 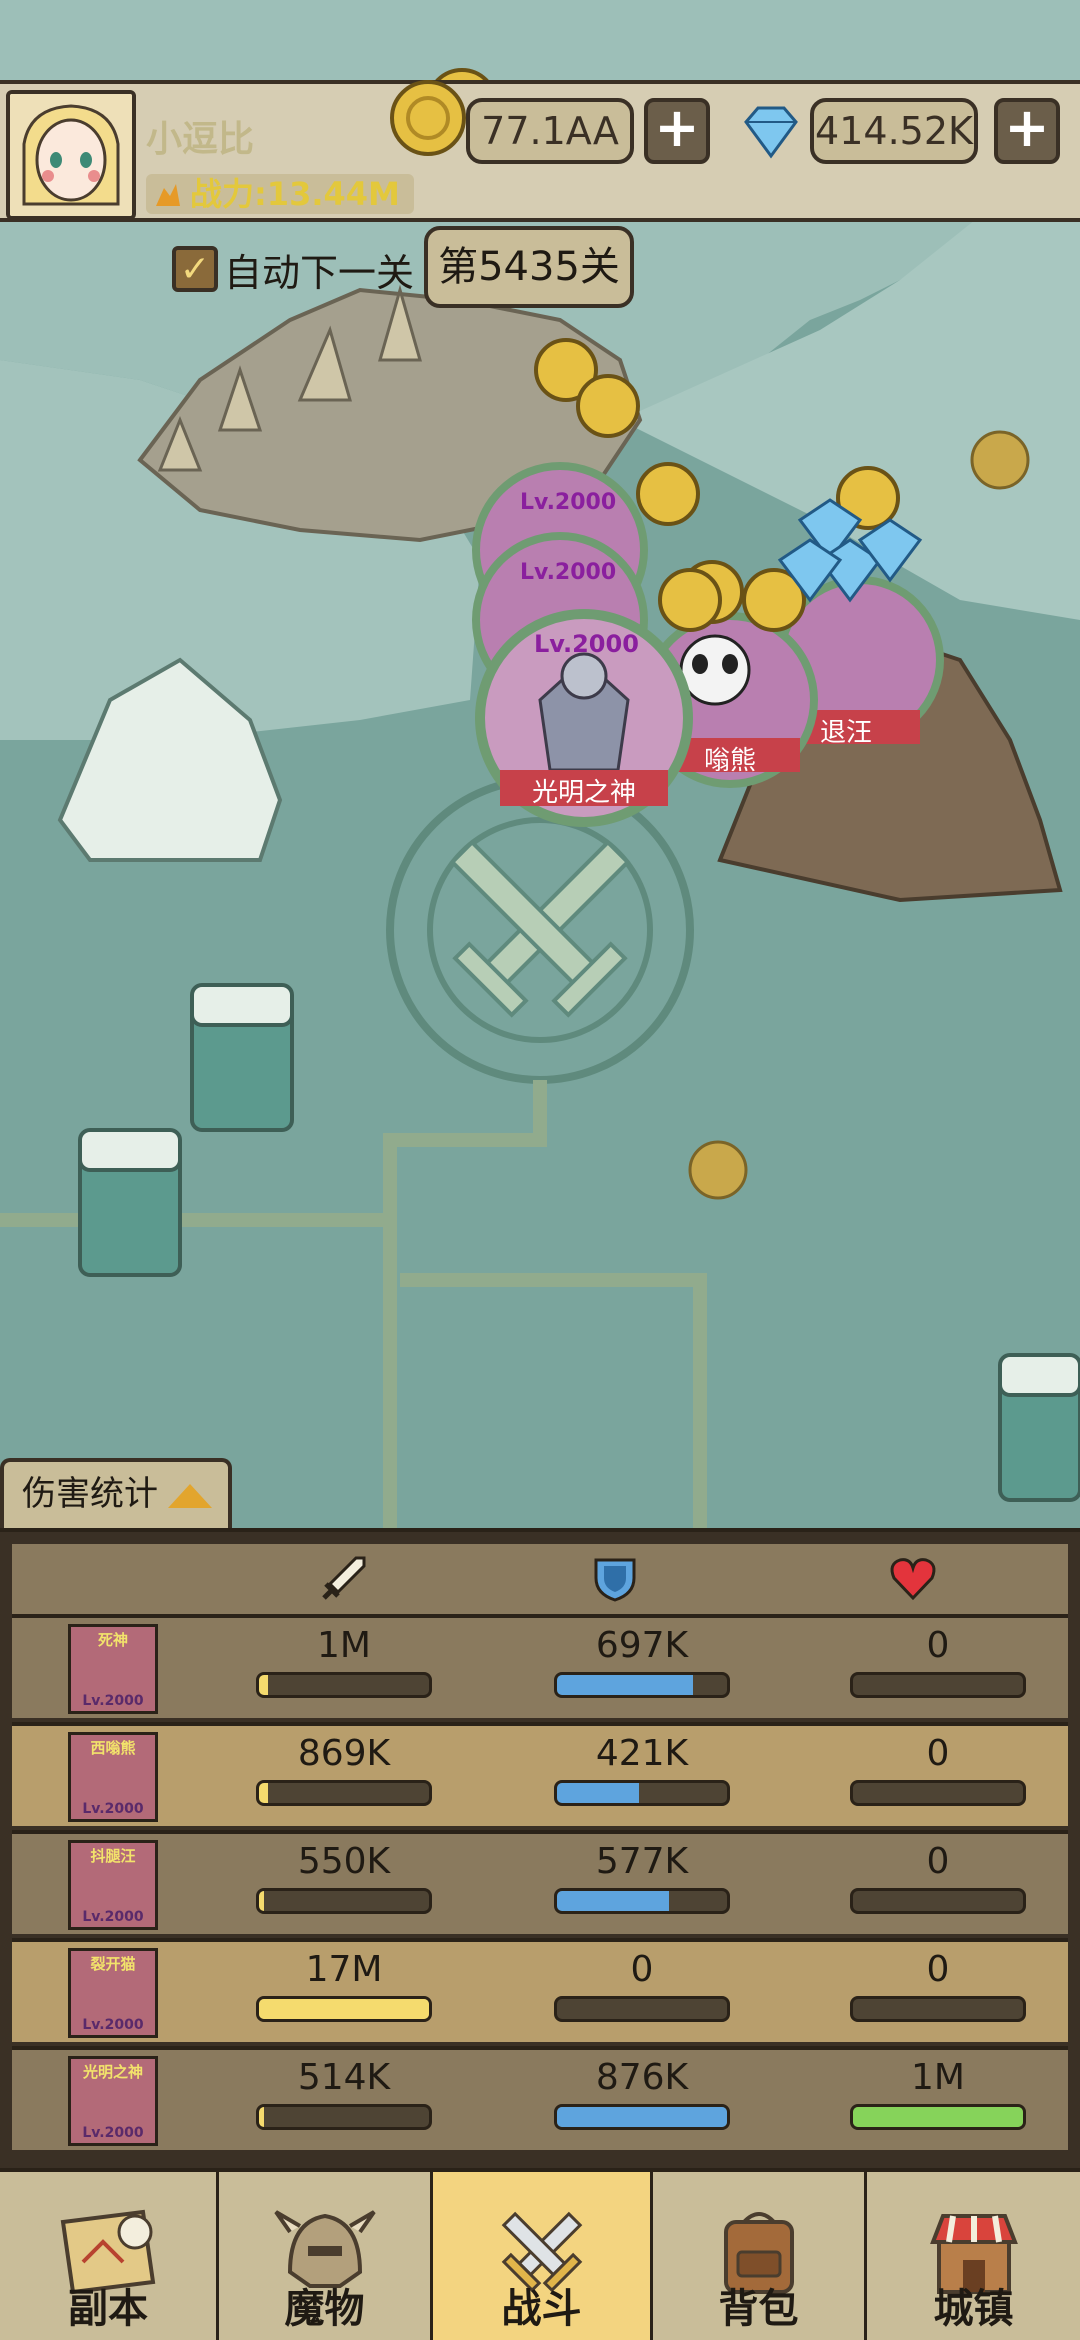 I want to click on healing-value: 1M, so click(x=938, y=2077).